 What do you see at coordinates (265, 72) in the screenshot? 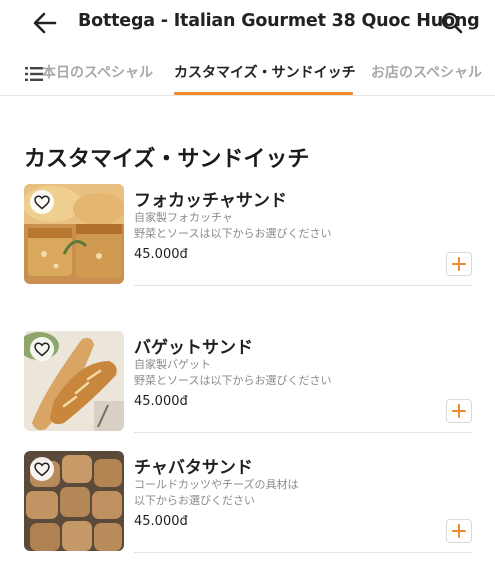
I see `tab-custom-sandwich: カスタマイズ・サンドイッチ` at bounding box center [265, 72].